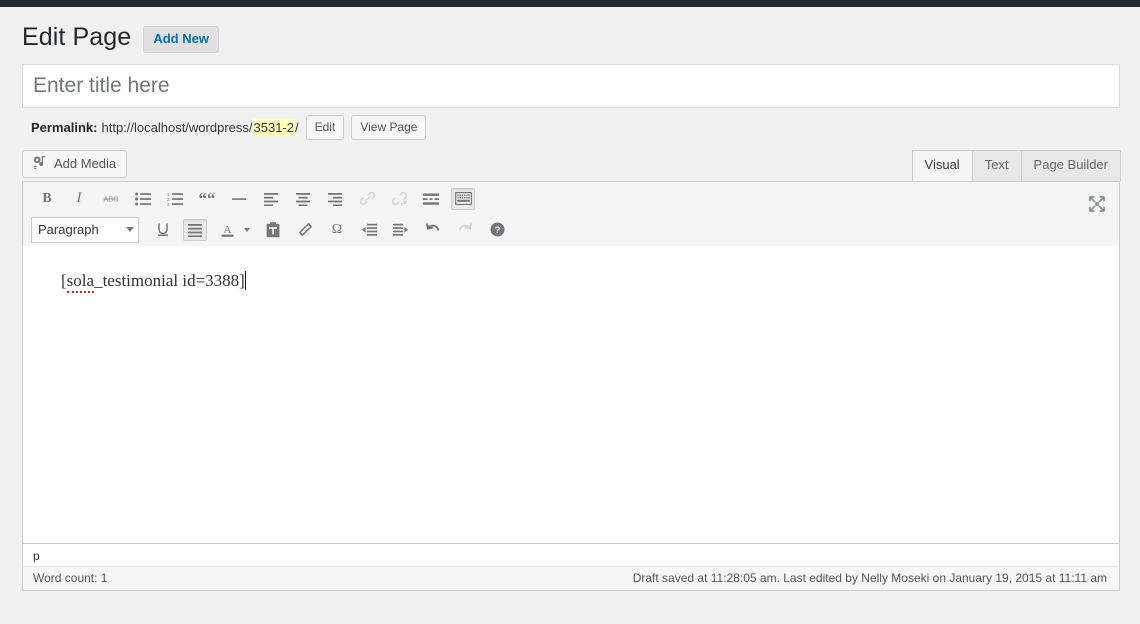  What do you see at coordinates (1098, 205) in the screenshot?
I see `fullscreen-icon` at bounding box center [1098, 205].